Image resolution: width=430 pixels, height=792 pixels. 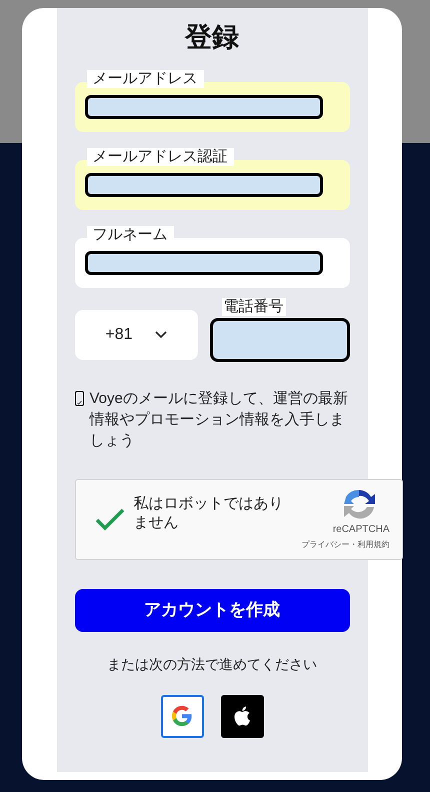 I want to click on google-sign-in-button, so click(x=182, y=716).